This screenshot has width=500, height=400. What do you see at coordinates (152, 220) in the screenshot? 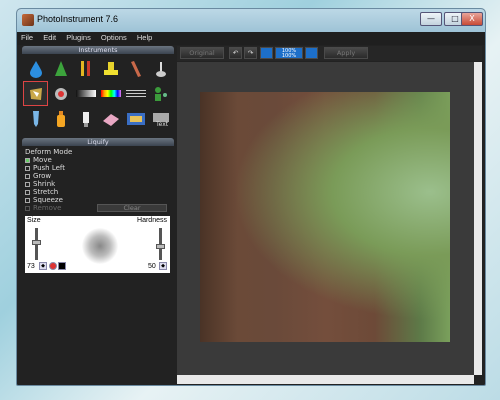
I see `hardness-label: Hardness` at bounding box center [152, 220].